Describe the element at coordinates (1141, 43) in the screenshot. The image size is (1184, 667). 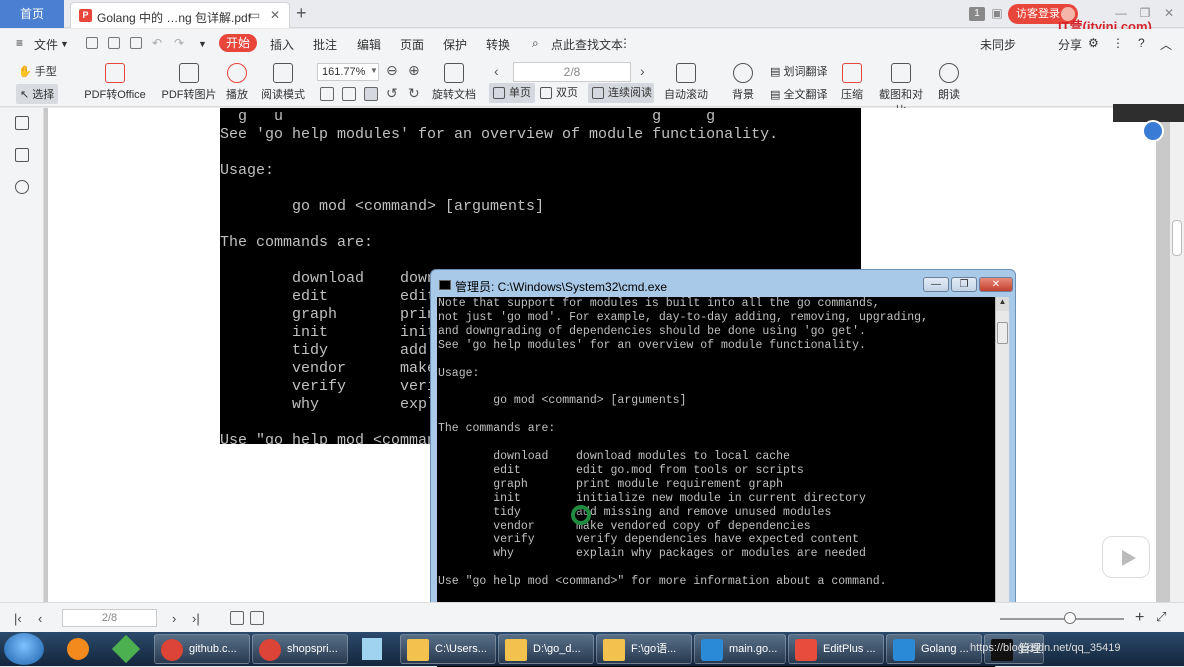
I see `help-icon: ?` at that location.